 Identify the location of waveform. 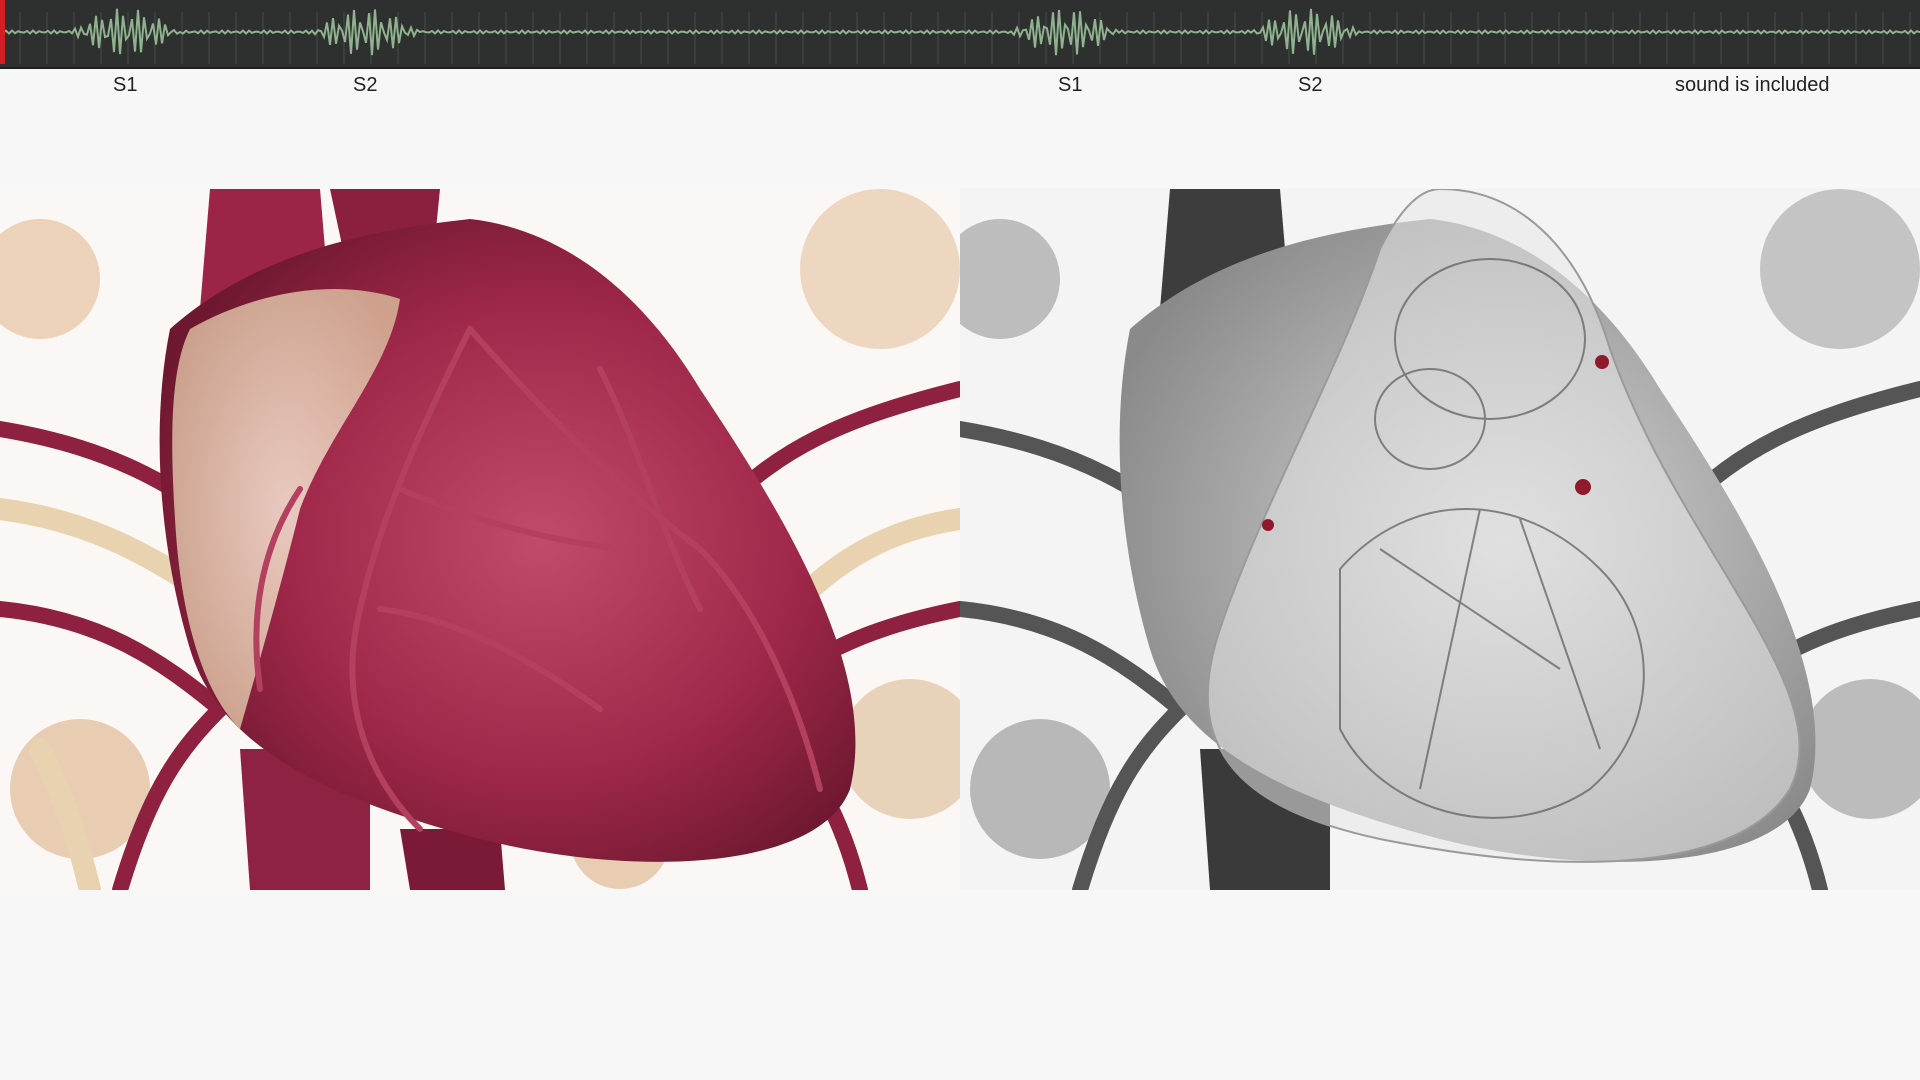
(960, 32).